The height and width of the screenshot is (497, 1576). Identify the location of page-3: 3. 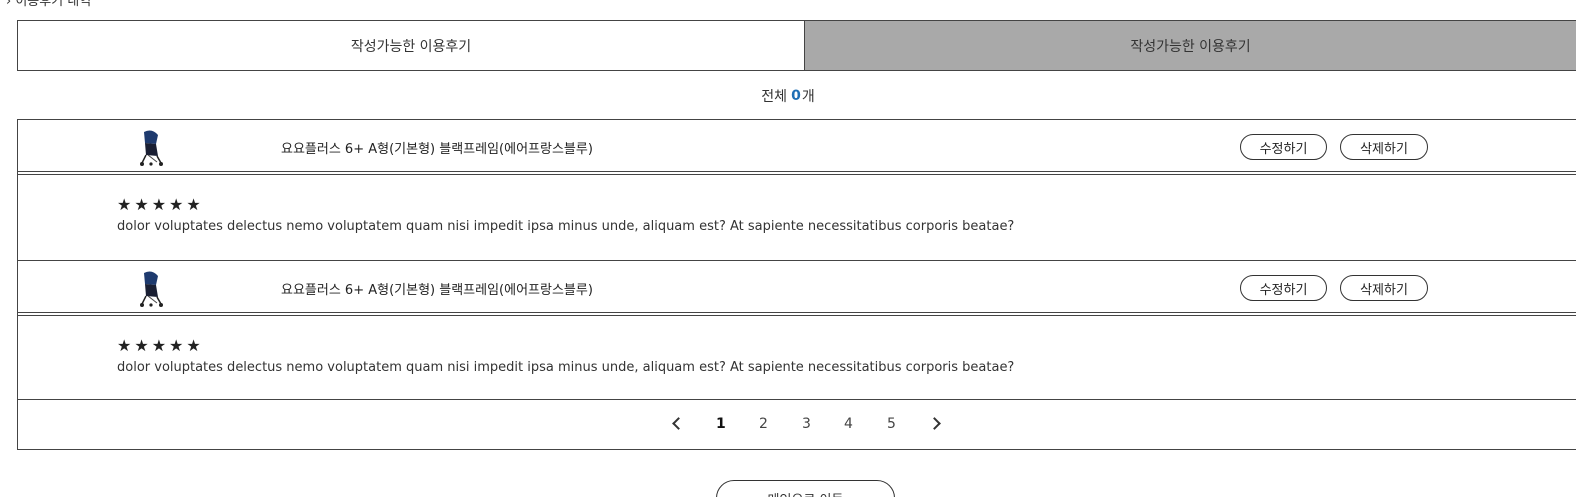
(806, 424).